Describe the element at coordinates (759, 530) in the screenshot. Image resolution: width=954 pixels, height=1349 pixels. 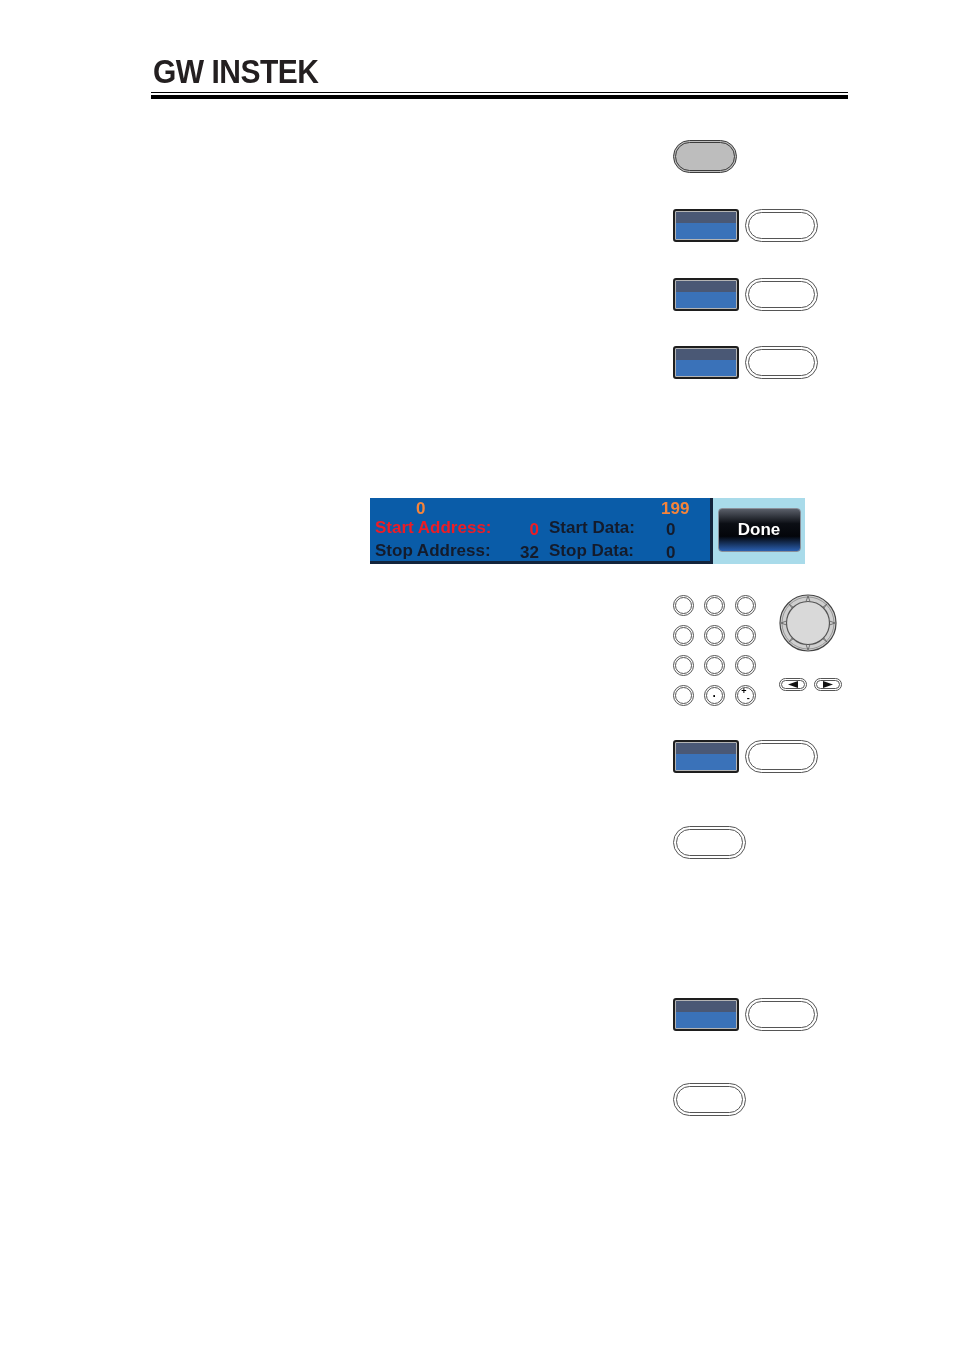
I see `done-button: Done` at that location.